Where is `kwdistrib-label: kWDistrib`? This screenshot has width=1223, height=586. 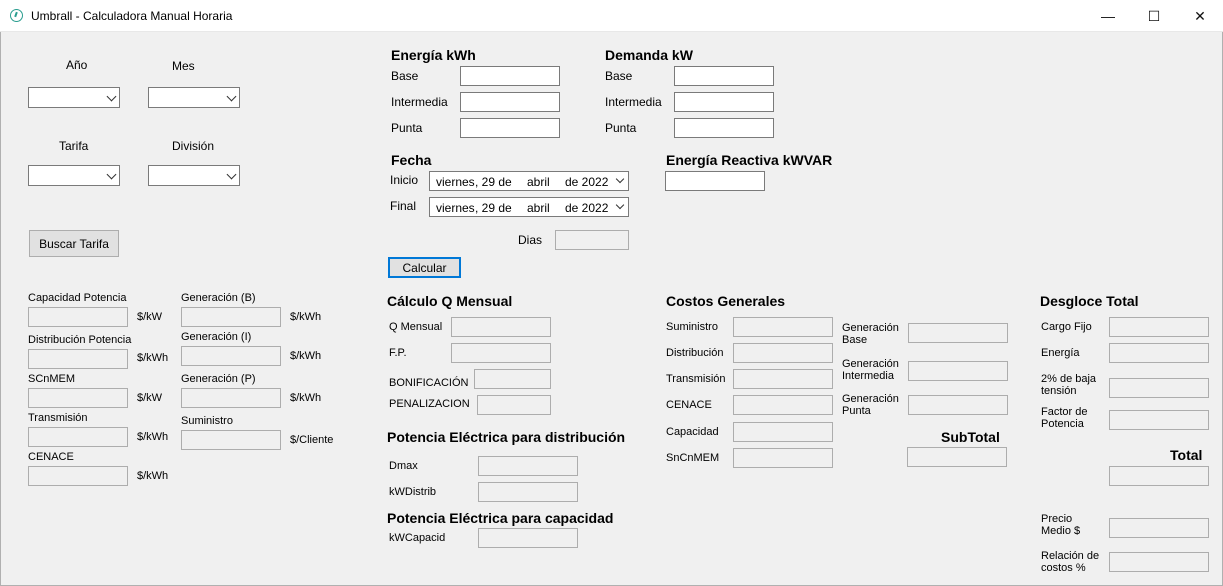
kwdistrib-label: kWDistrib is located at coordinates (413, 492).